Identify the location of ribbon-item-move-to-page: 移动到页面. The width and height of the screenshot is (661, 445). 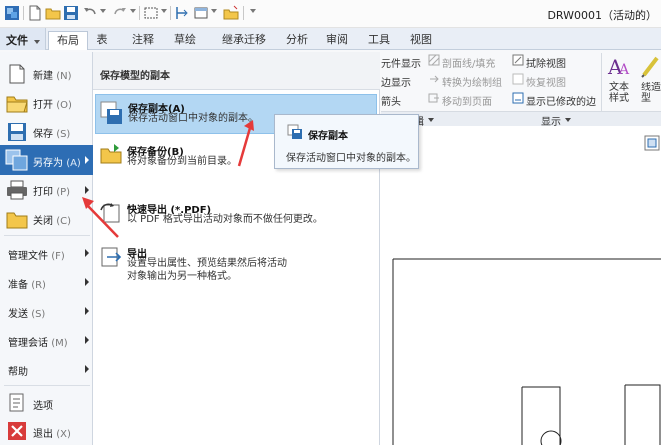
(467, 100).